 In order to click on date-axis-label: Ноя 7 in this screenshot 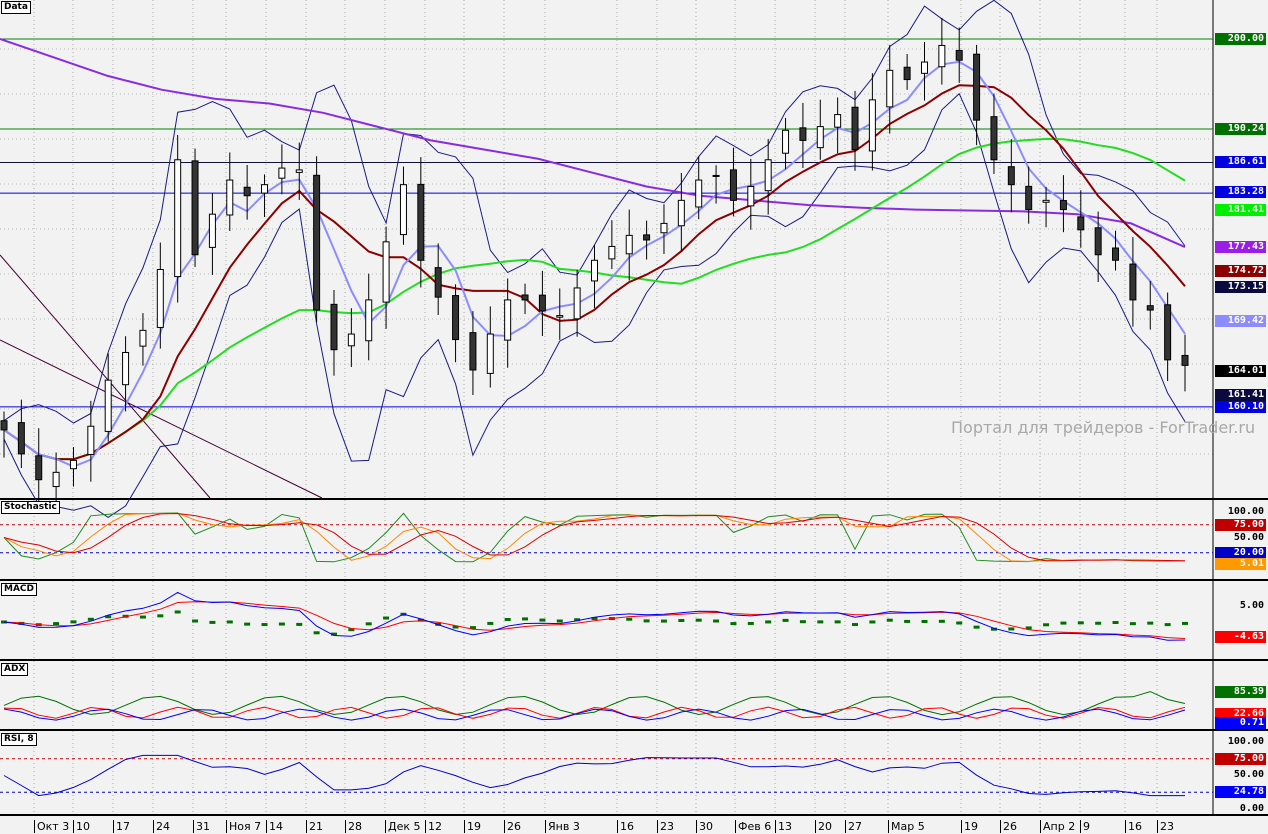, I will do `click(243, 826)`.